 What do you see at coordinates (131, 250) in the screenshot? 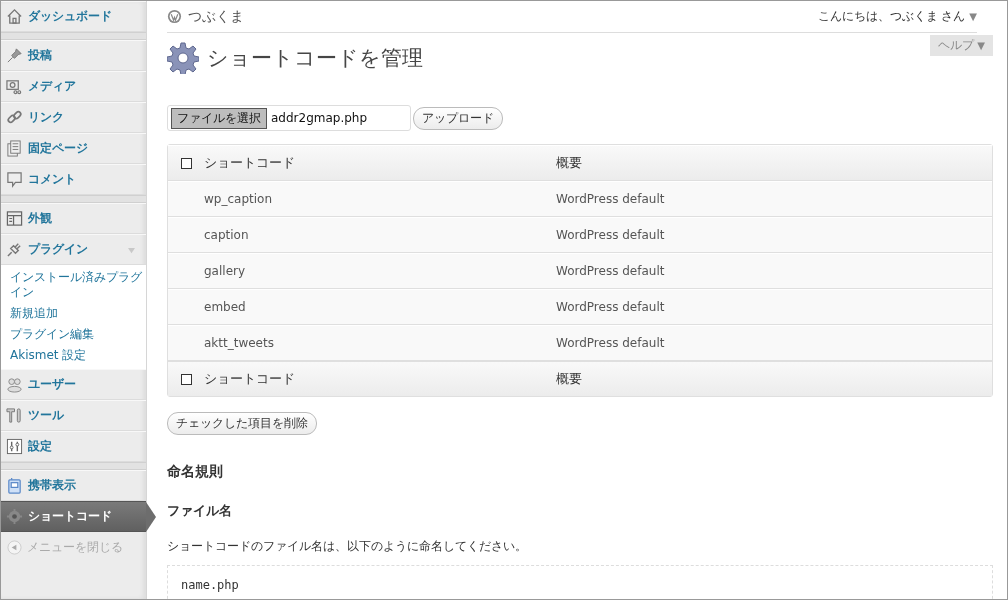
I see `caret-icon` at bounding box center [131, 250].